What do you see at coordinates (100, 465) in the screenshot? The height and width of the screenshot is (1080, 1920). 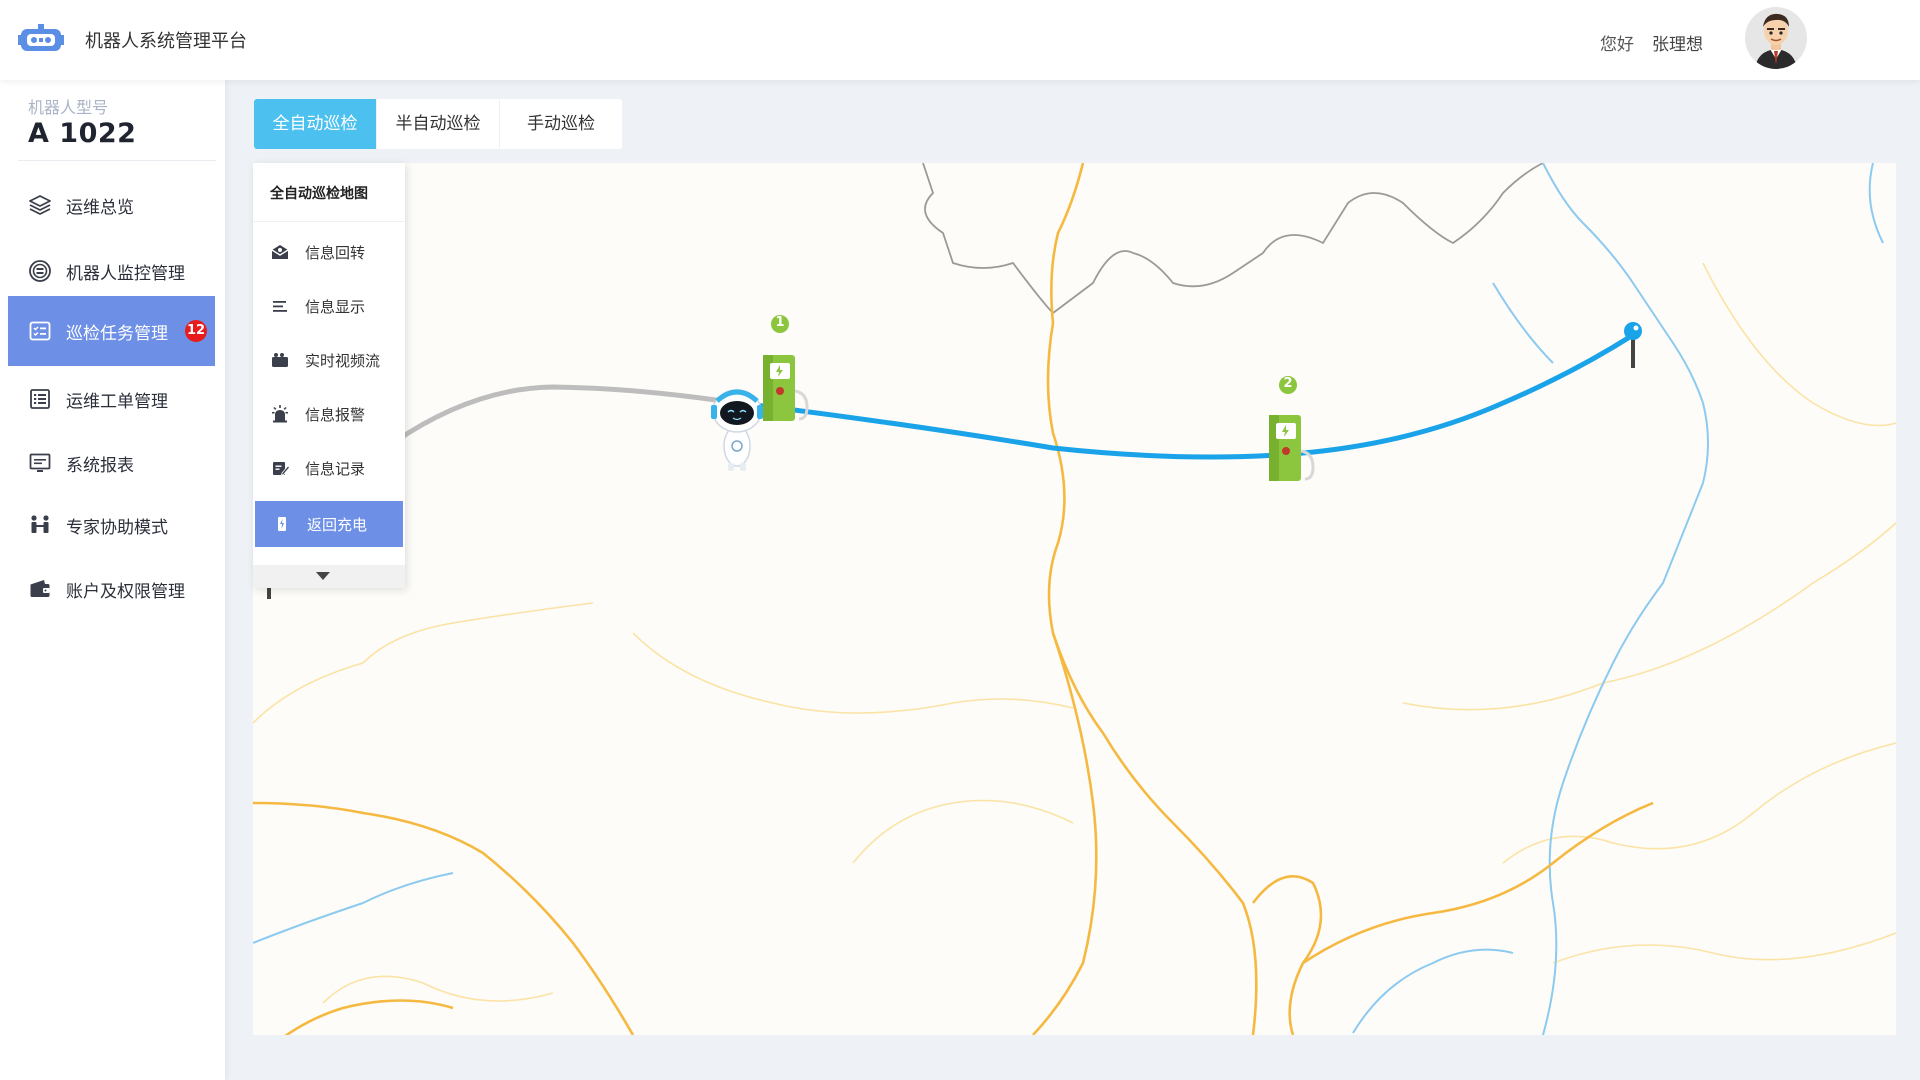 I see `sidebar-item-label: 系统报表` at bounding box center [100, 465].